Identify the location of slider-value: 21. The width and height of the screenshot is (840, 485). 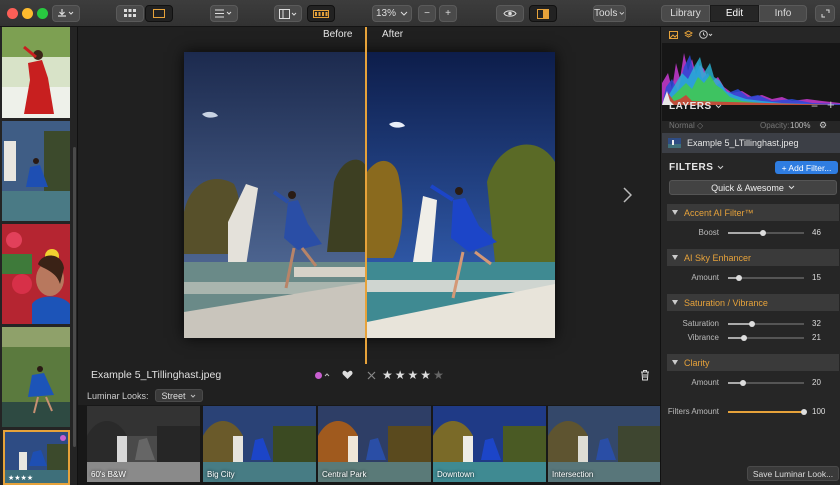
(816, 337).